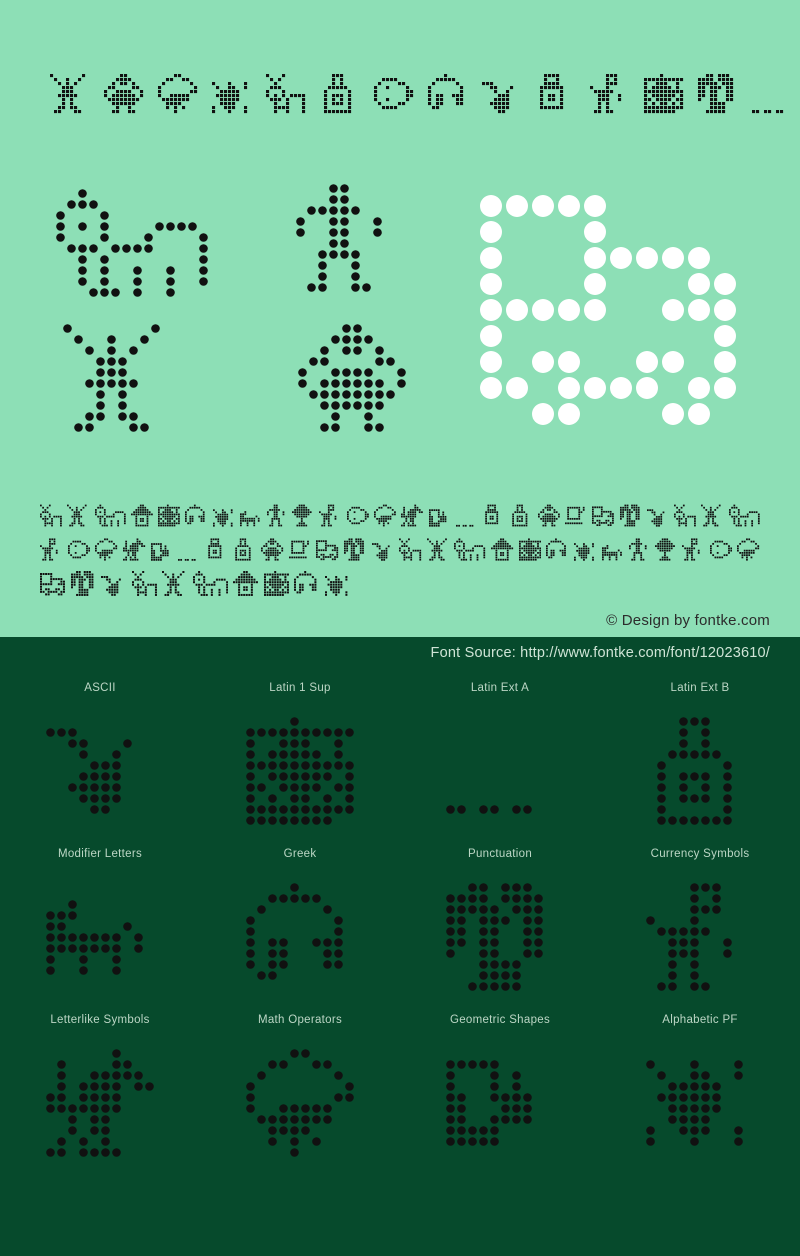 The height and width of the screenshot is (1256, 800). What do you see at coordinates (610, 94) in the screenshot?
I see `title-glyph-standFigure` at bounding box center [610, 94].